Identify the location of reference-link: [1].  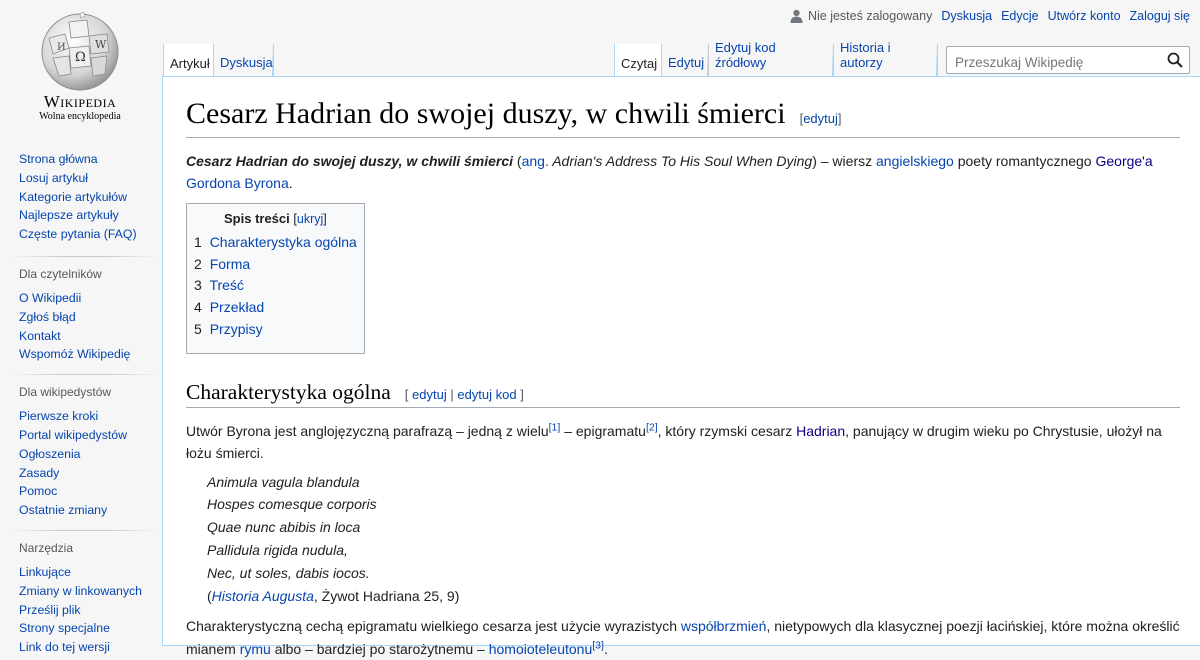
(555, 427).